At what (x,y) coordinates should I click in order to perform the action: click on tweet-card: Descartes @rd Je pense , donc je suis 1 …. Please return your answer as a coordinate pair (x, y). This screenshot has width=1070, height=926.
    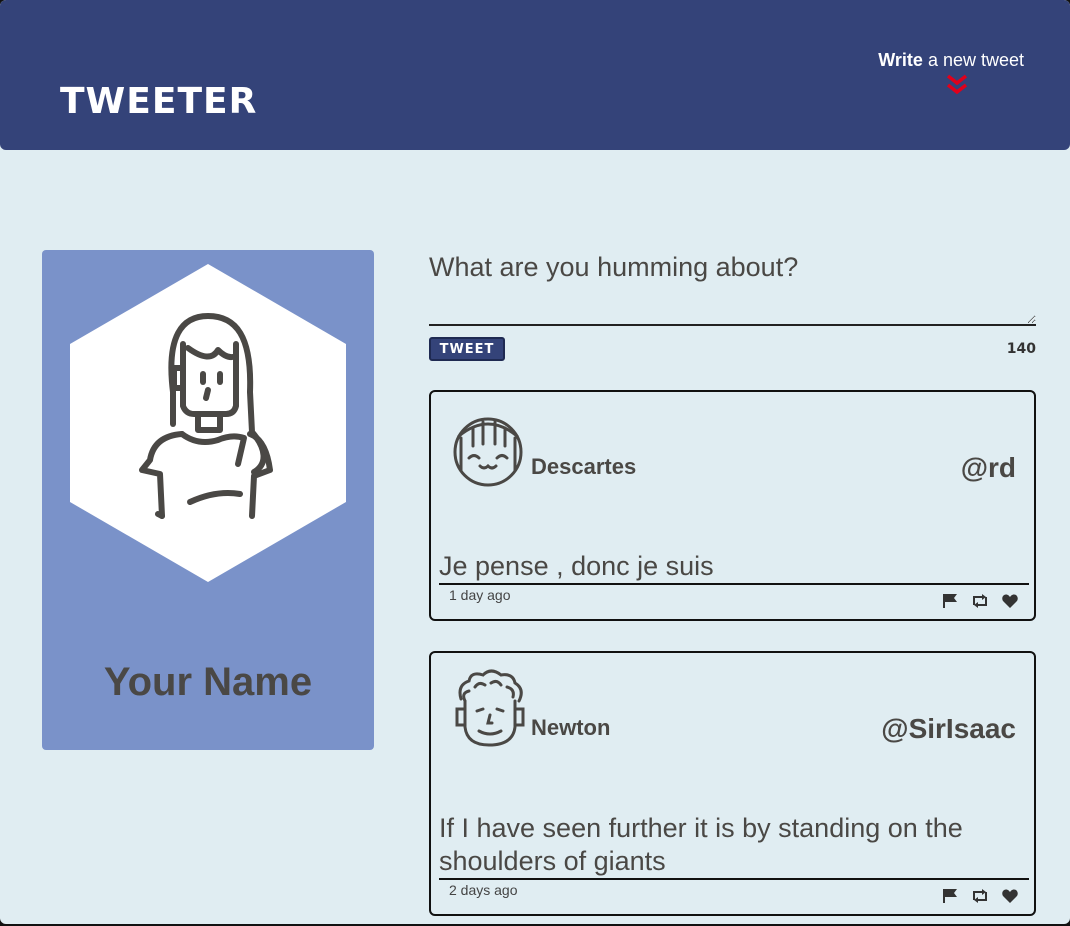
    Looking at the image, I should click on (732, 505).